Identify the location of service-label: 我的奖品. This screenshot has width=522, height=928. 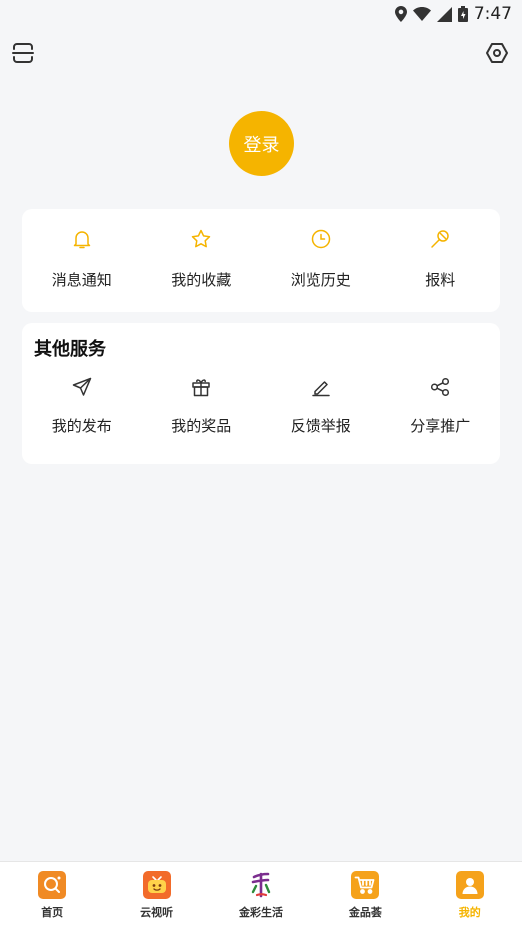
(201, 426).